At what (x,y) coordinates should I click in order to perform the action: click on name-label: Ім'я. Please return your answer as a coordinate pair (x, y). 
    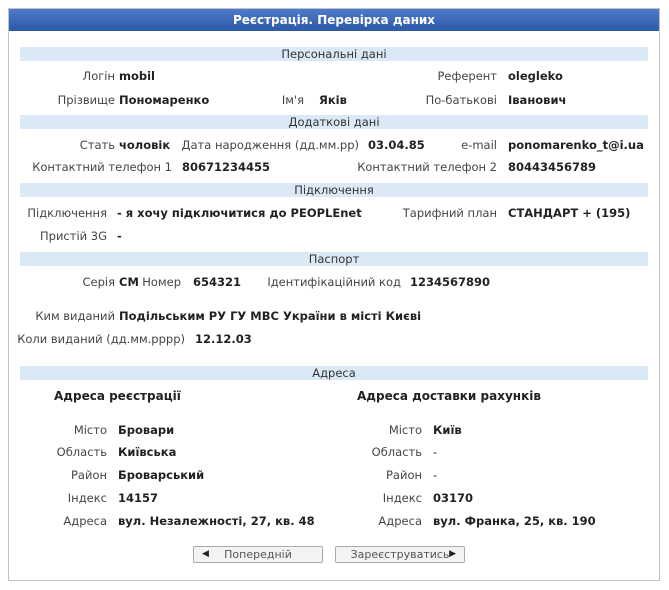
    Looking at the image, I should click on (292, 100).